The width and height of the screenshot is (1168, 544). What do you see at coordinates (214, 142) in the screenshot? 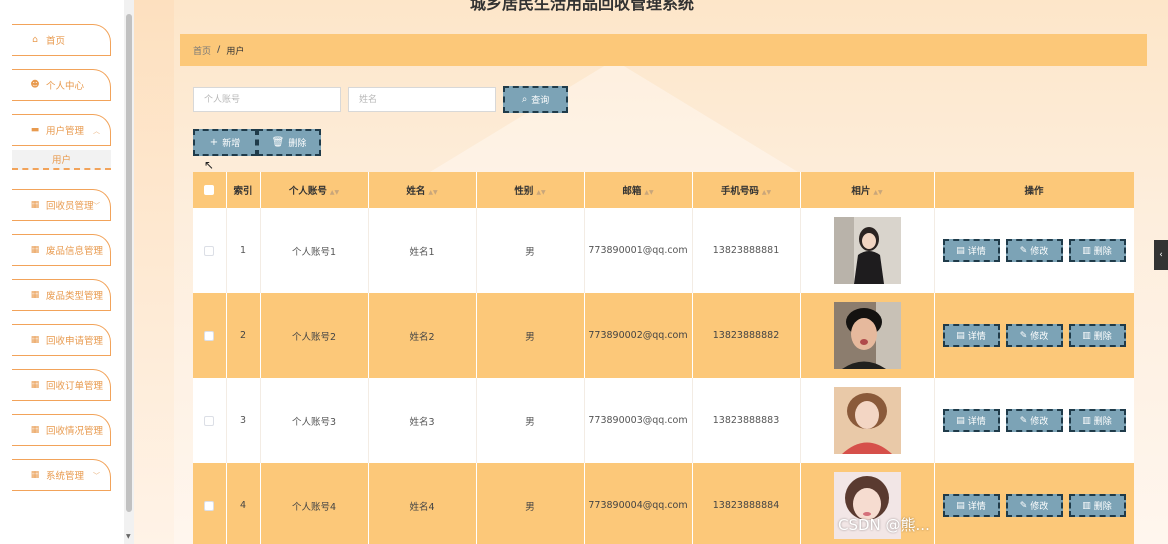
I see `plus-icon: +` at bounding box center [214, 142].